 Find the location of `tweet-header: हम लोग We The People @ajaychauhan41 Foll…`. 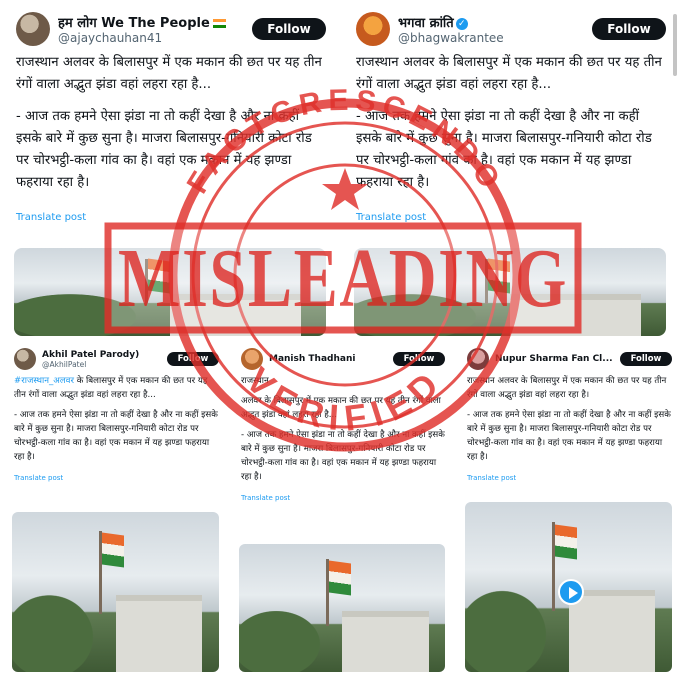

tweet-header: हम लोग We The People @ajaychauhan41 Foll… is located at coordinates (170, 23).